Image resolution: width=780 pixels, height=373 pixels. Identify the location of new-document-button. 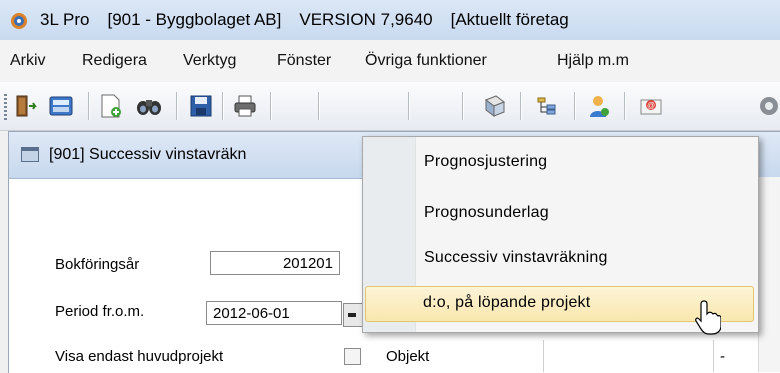
(111, 106).